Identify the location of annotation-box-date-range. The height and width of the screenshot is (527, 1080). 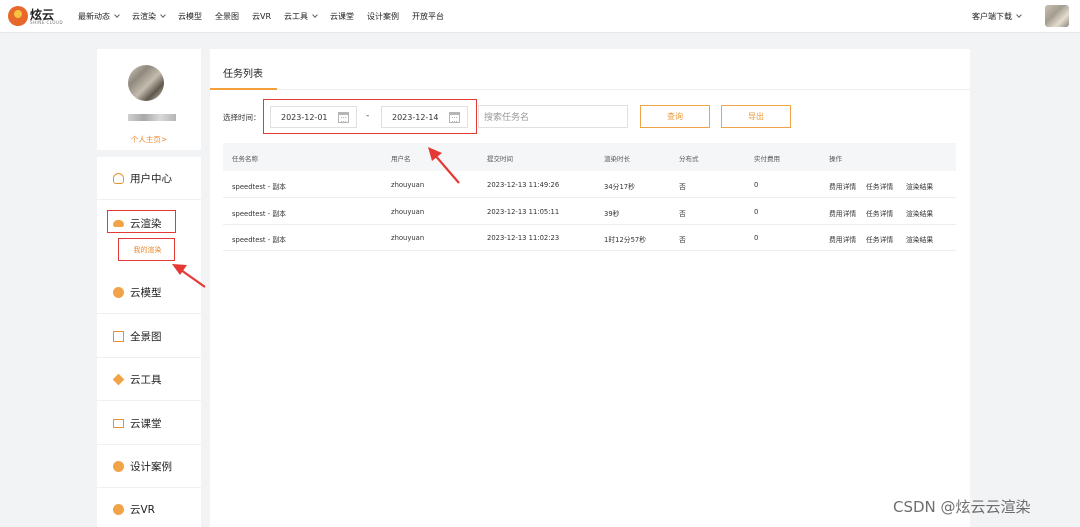
(370, 116).